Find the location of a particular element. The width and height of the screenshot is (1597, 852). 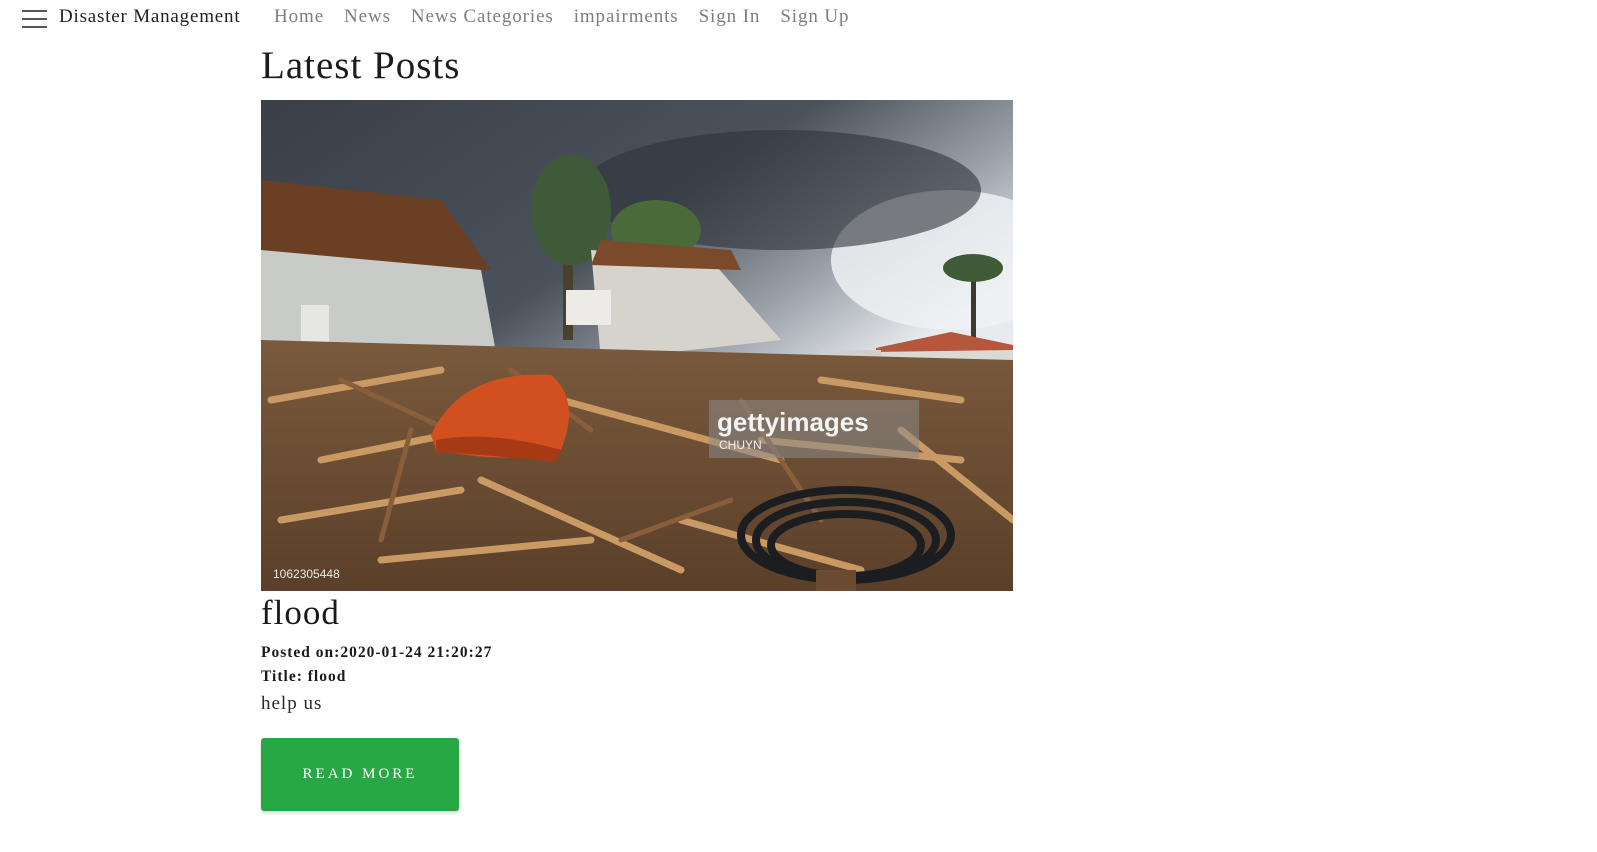

nav-link-sign-up: Sign Up is located at coordinates (814, 17).